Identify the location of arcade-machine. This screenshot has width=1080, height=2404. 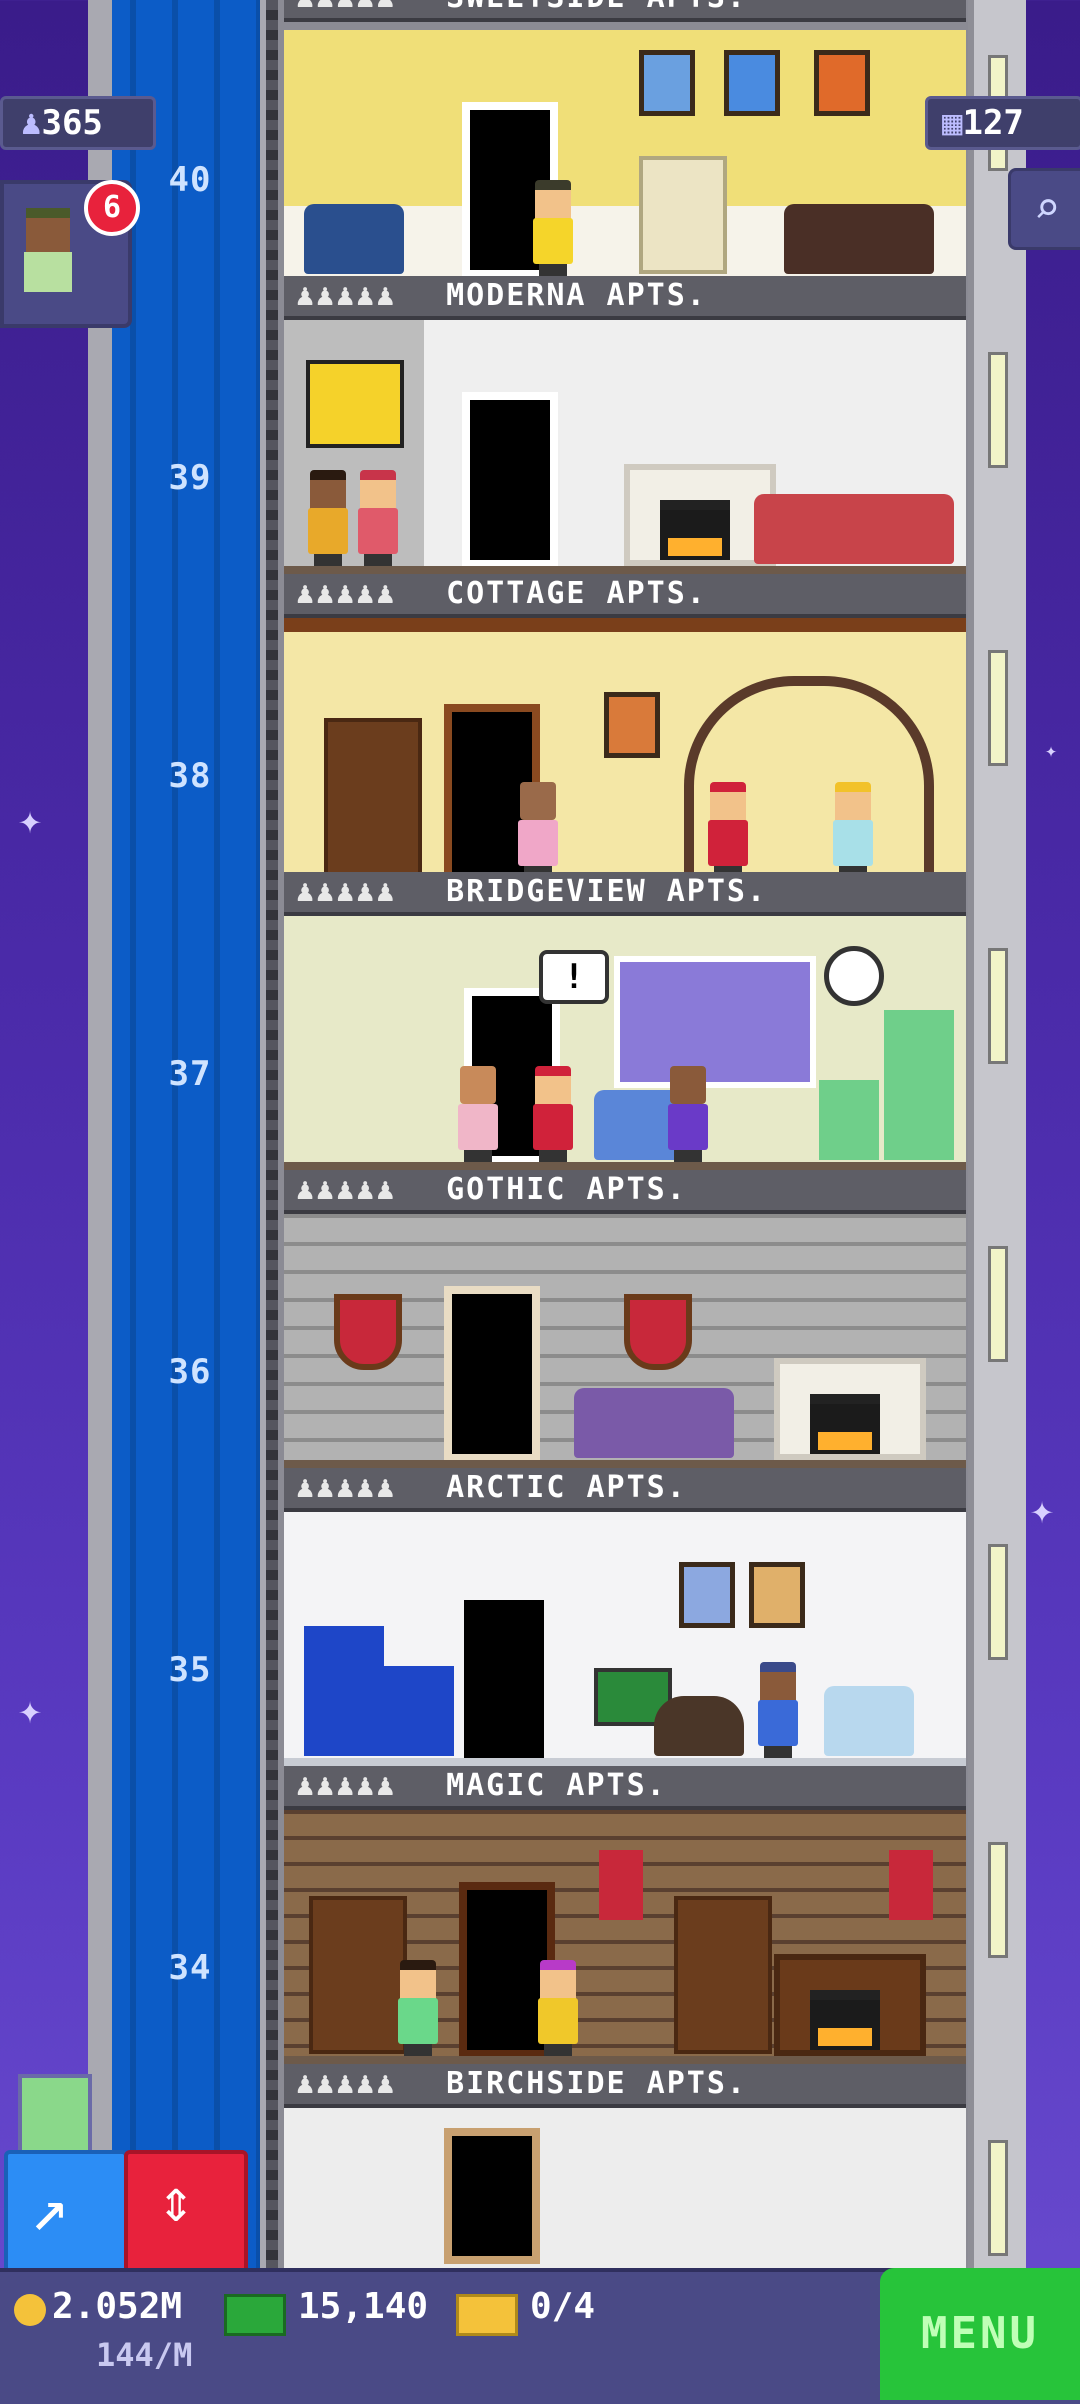
(683, 215).